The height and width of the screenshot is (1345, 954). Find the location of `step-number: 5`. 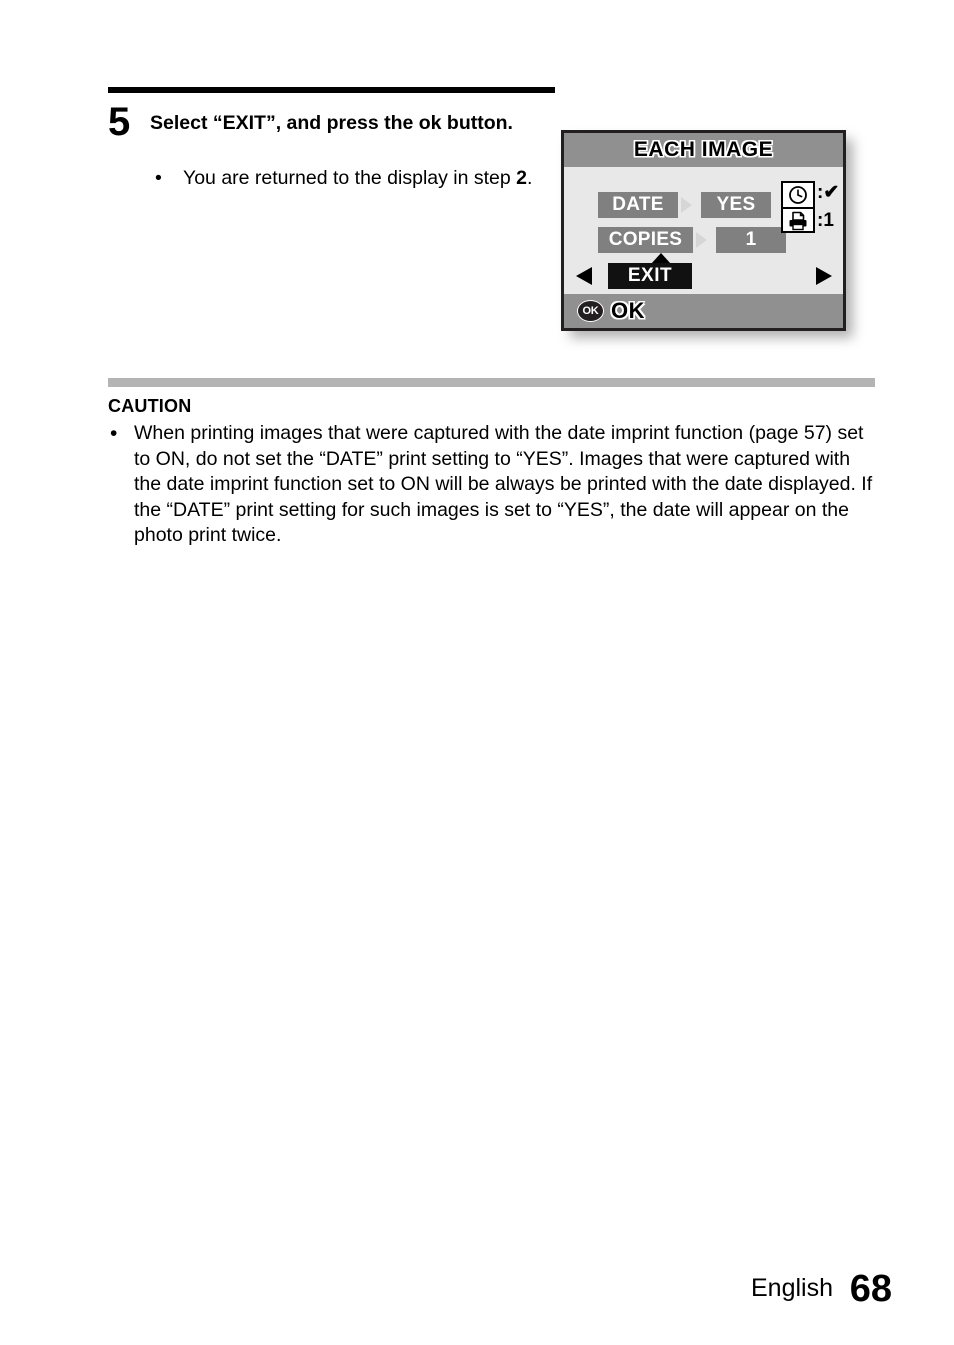

step-number: 5 is located at coordinates (119, 122).